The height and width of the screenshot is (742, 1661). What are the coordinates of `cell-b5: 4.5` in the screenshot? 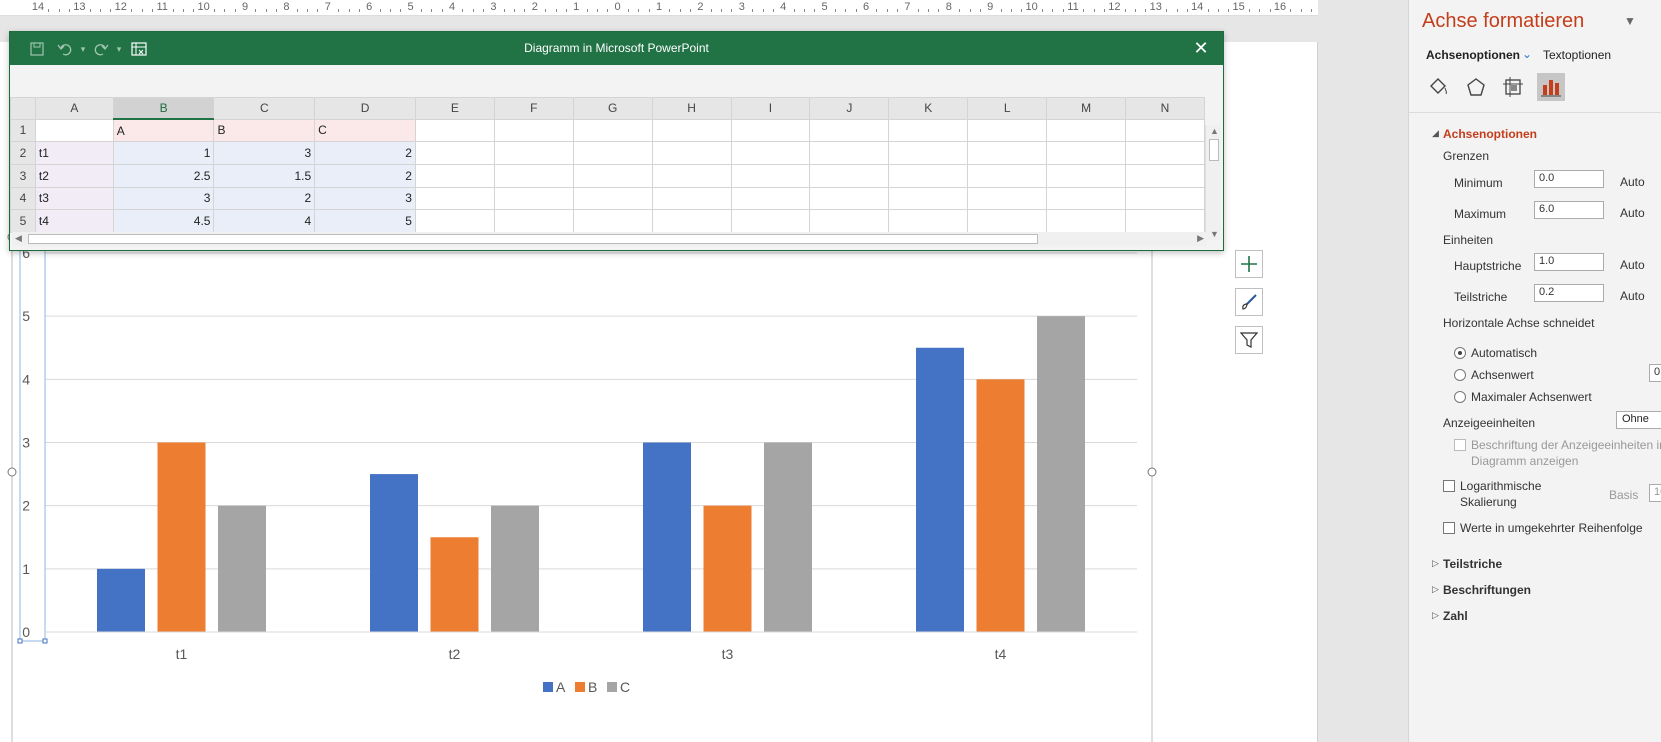 It's located at (163, 221).